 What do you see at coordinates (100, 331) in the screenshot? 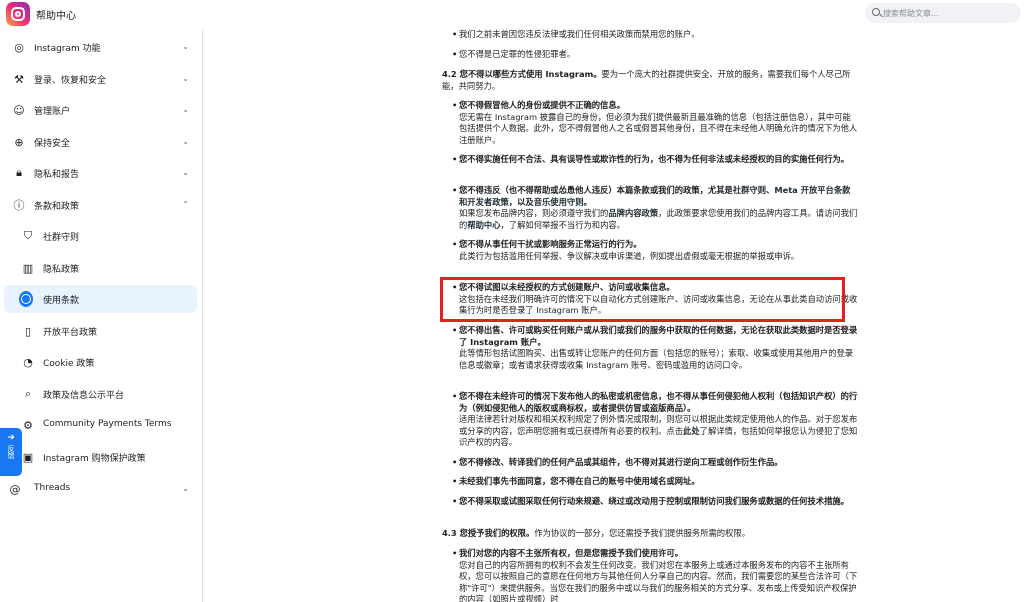
I see `sidebar-item-platform-policy: ▯ 开放平台政策` at bounding box center [100, 331].